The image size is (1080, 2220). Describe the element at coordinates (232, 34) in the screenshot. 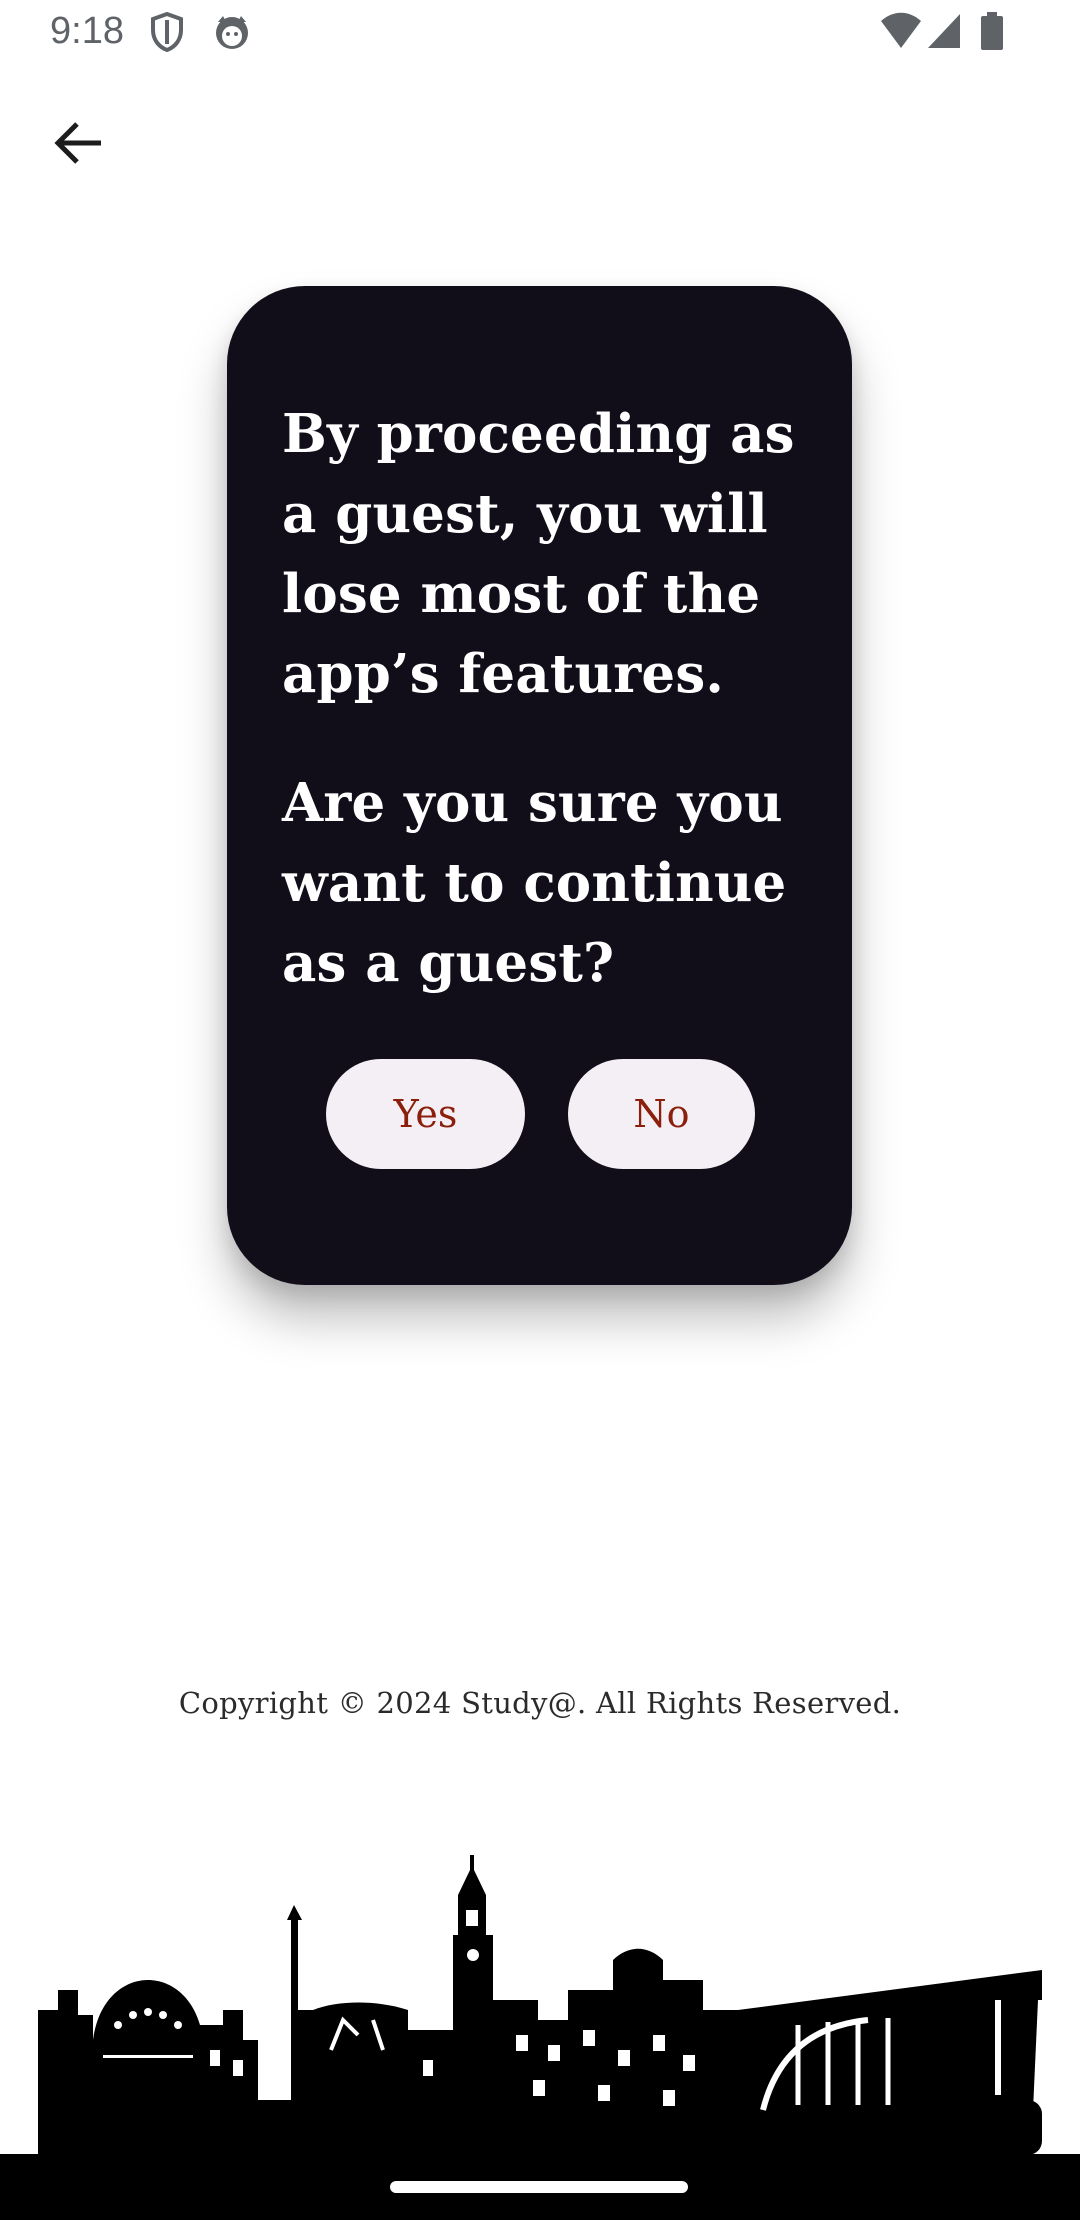

I see `cat-icon` at that location.